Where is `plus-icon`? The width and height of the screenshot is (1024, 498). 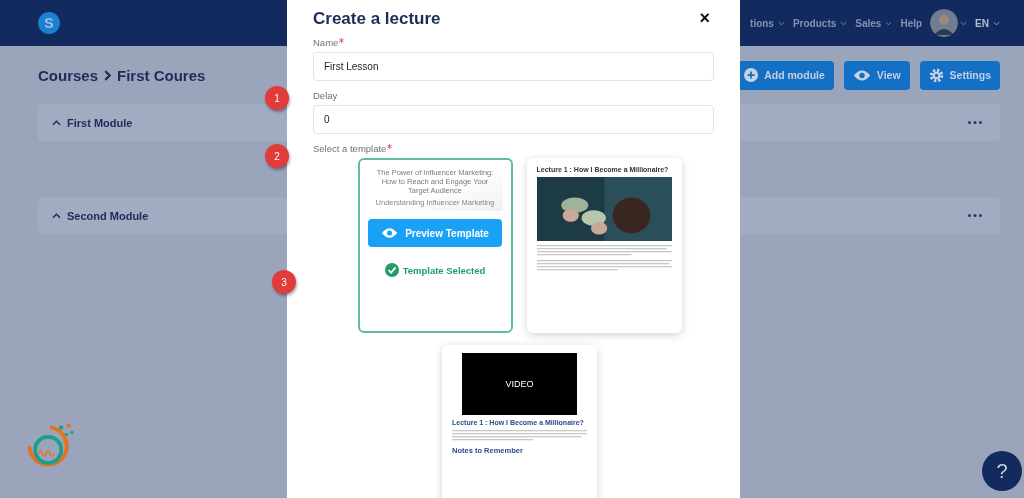
plus-icon is located at coordinates (751, 75).